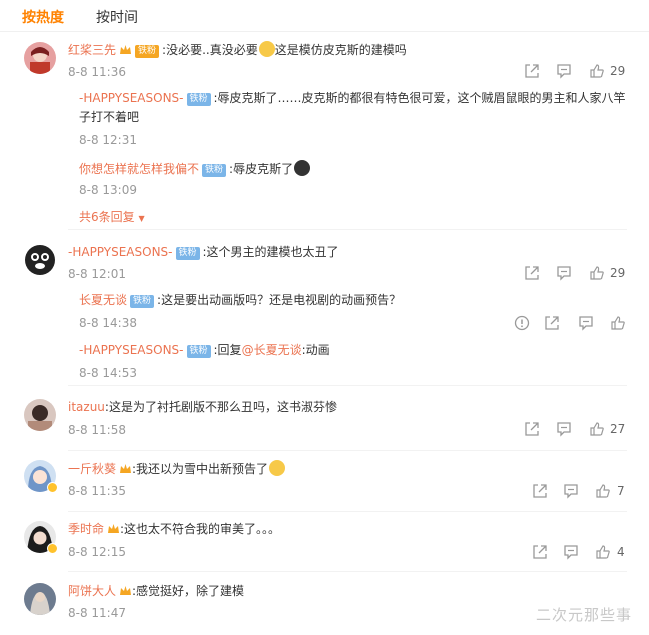 This screenshot has width=649, height=635. Describe the element at coordinates (188, 591) in the screenshot. I see `comment-text: :感觉挺好，除了建模` at that location.